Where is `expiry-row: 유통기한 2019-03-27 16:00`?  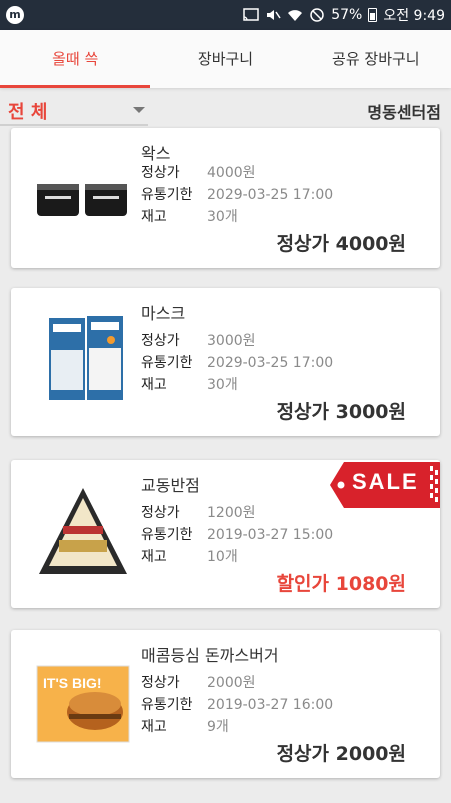
expiry-row: 유통기한 2019-03-27 16:00 is located at coordinates (237, 704).